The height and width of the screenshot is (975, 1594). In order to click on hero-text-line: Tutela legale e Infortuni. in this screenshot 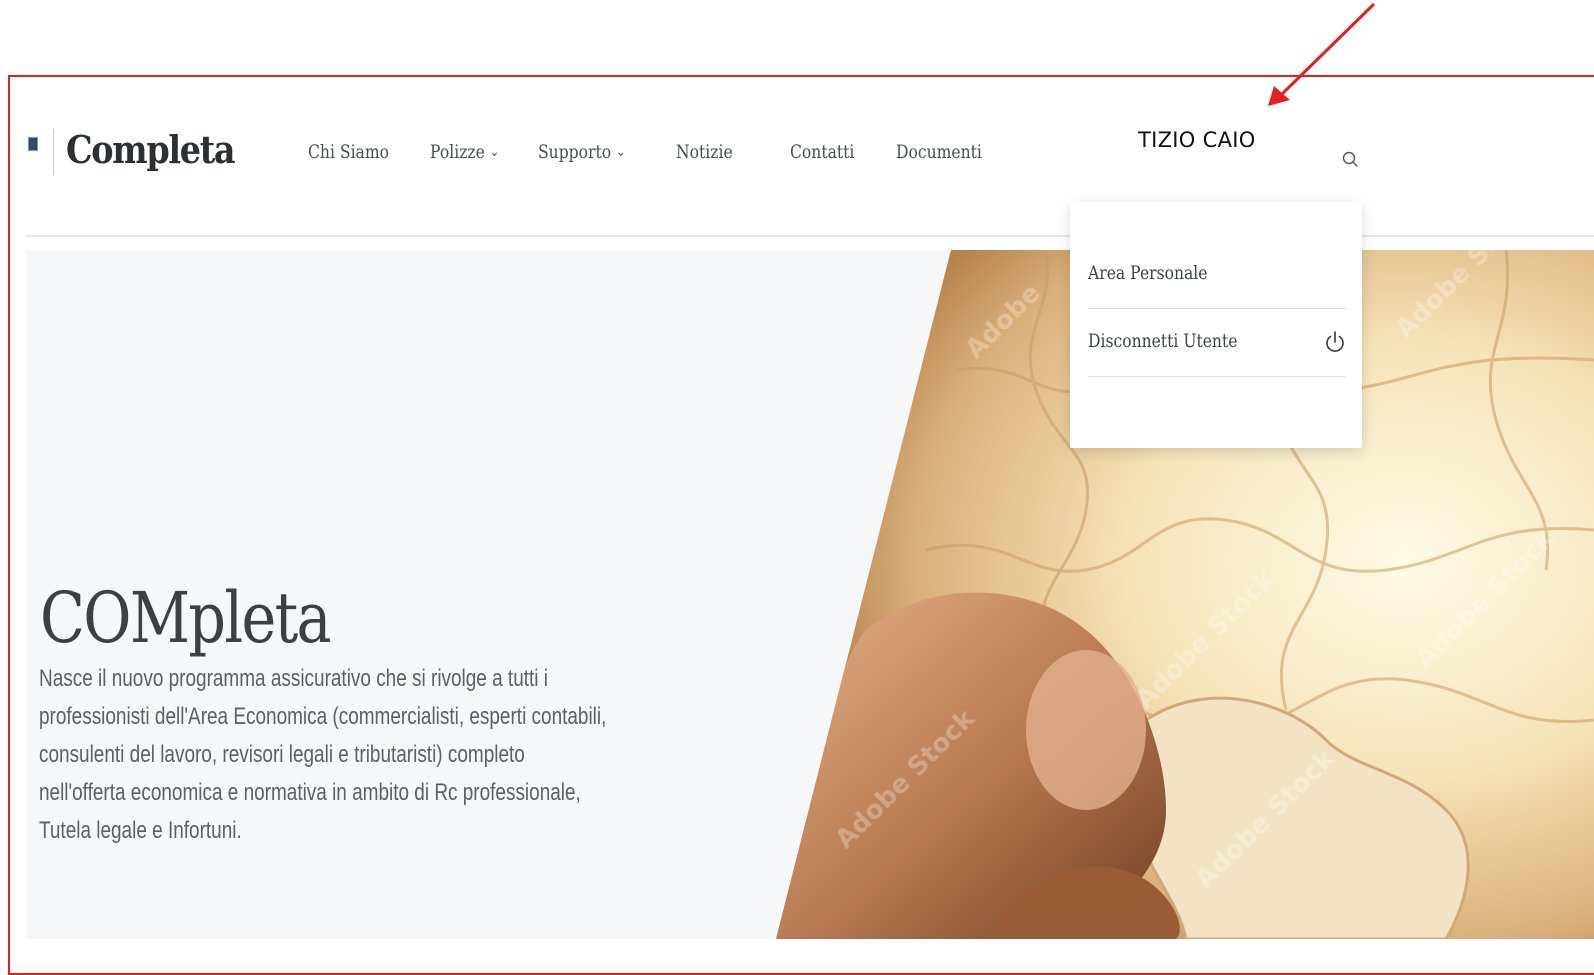, I will do `click(140, 830)`.